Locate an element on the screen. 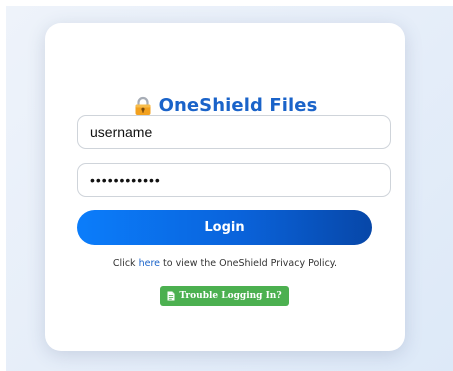 The width and height of the screenshot is (453, 371). brand-header: OneShield Files is located at coordinates (225, 105).